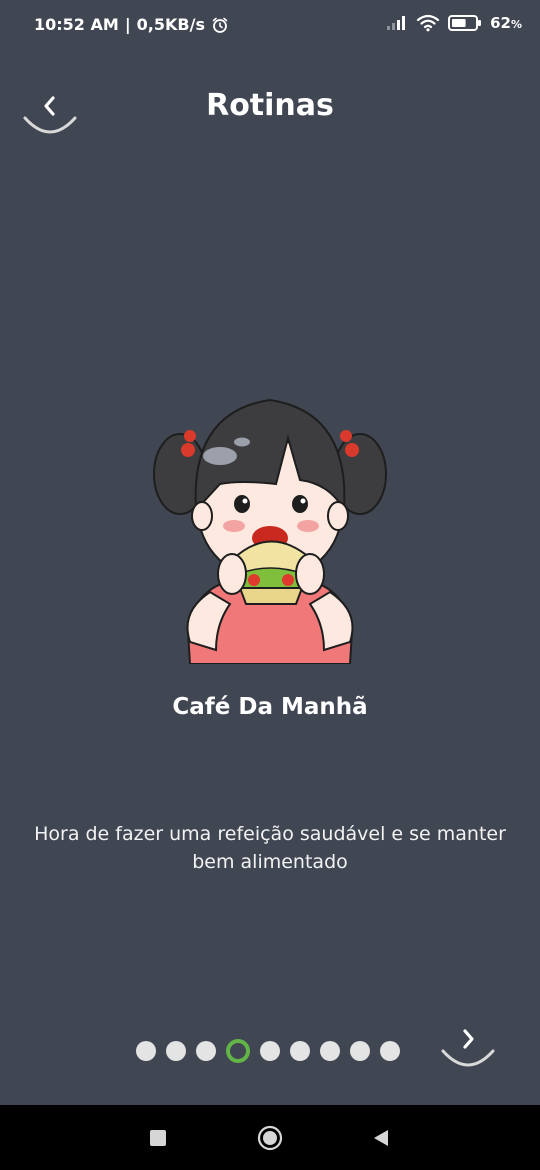  I want to click on status-right: 62%, so click(454, 23).